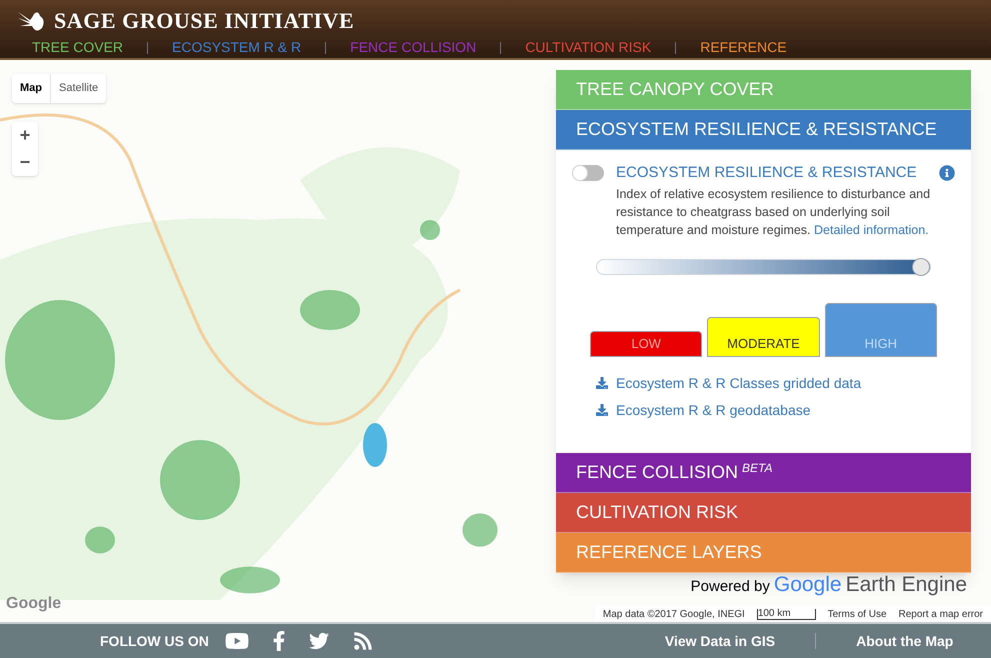  What do you see at coordinates (588, 47) in the screenshot?
I see `nav-link: CULTIVATION RISK` at bounding box center [588, 47].